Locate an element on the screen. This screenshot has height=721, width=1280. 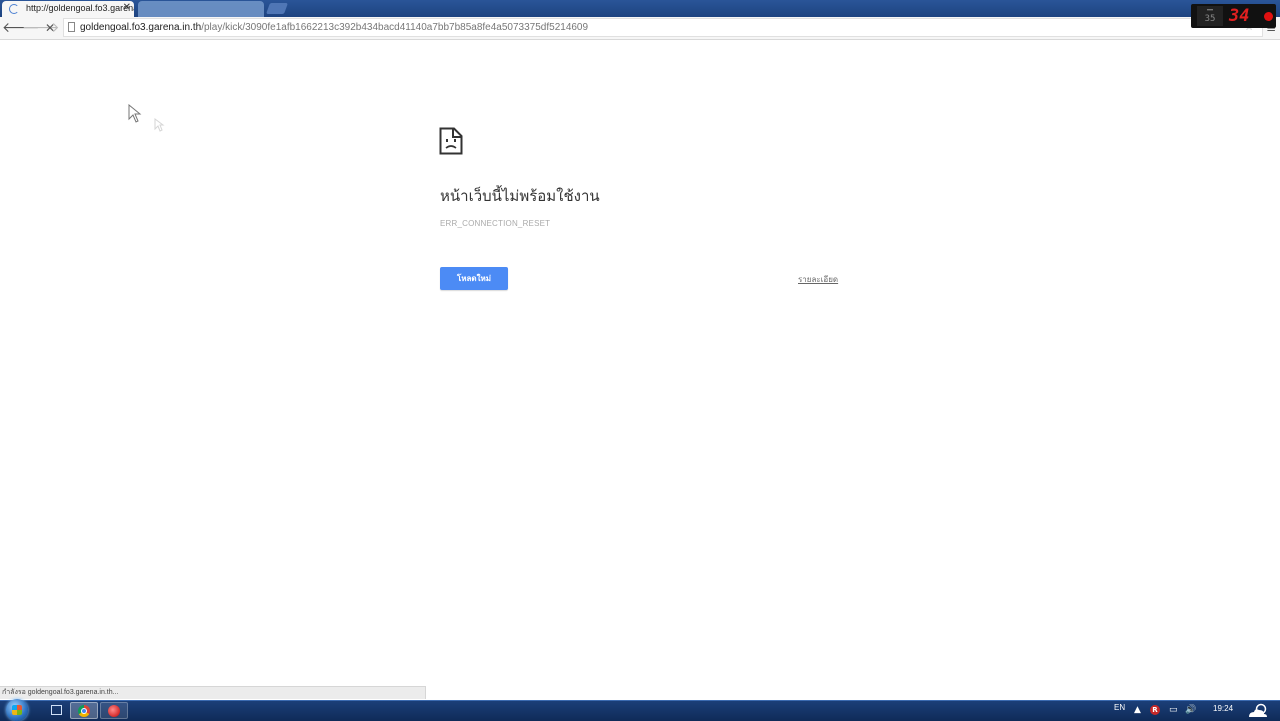
reload-button: โหลดใหม่ is located at coordinates (474, 278).